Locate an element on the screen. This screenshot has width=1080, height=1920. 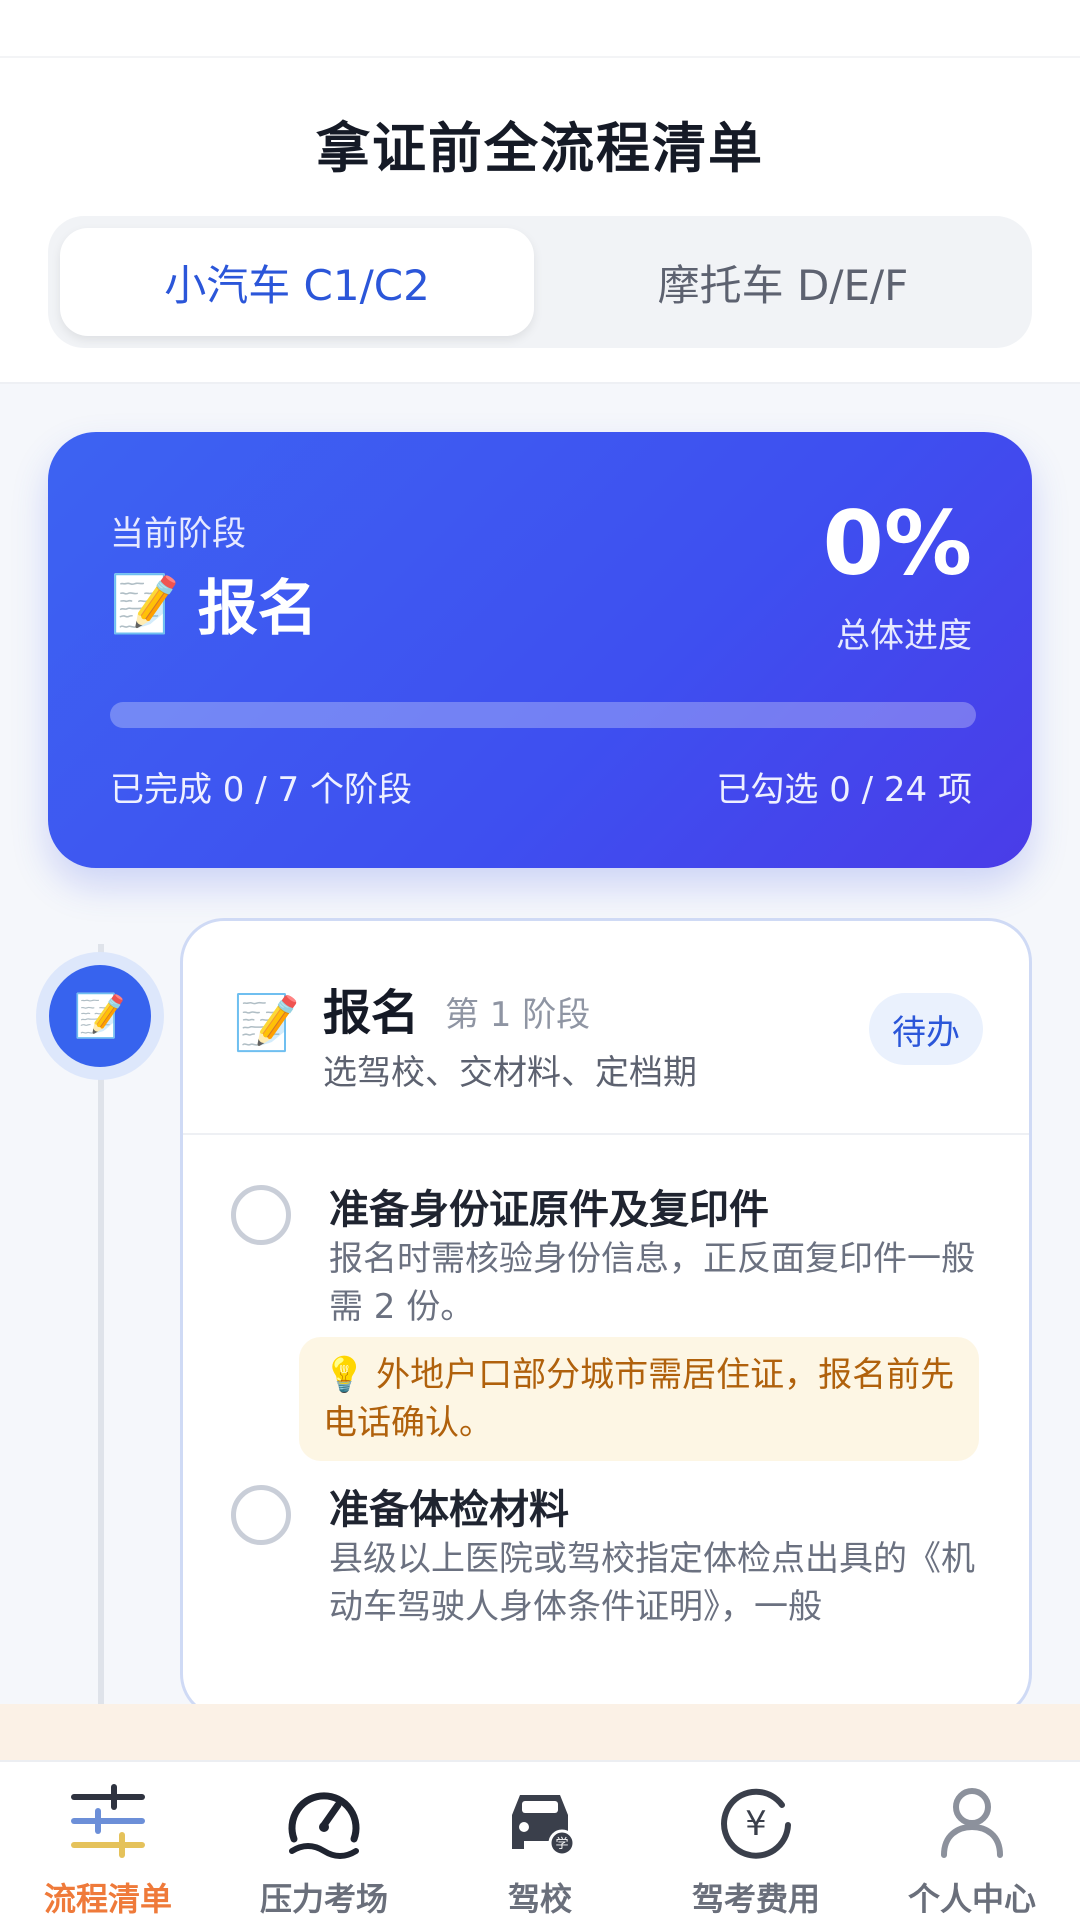
current-stage-name: 报名 is located at coordinates (257, 609).